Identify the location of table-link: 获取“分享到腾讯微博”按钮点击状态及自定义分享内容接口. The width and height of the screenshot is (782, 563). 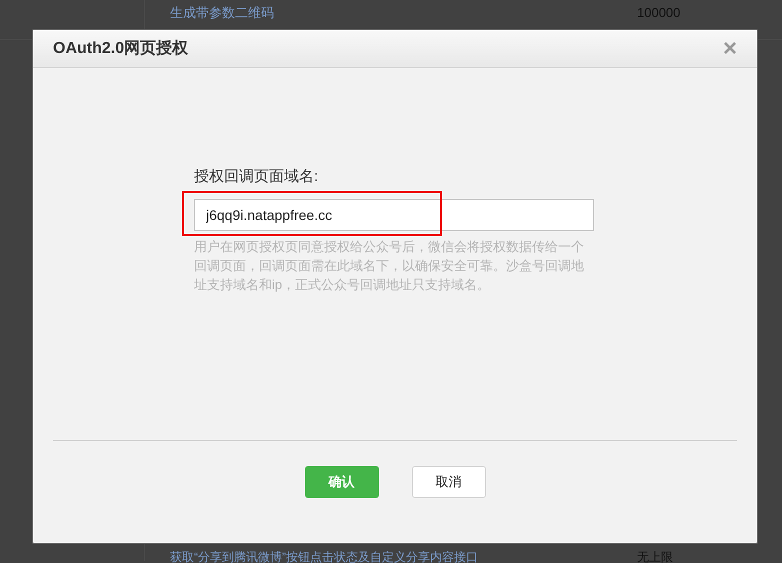
(324, 556).